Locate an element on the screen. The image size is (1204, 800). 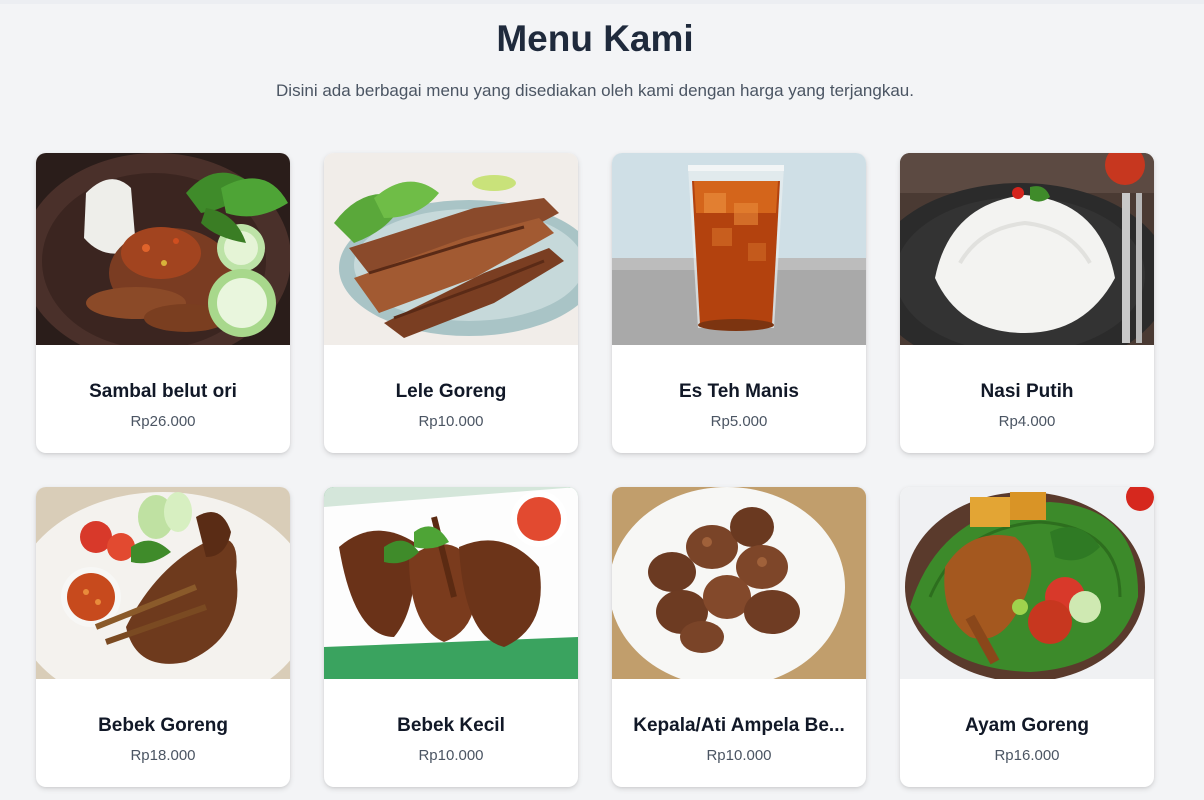
menu-card-nasi-putih: Nasi Putih Rp4.000 is located at coordinates (1027, 303).